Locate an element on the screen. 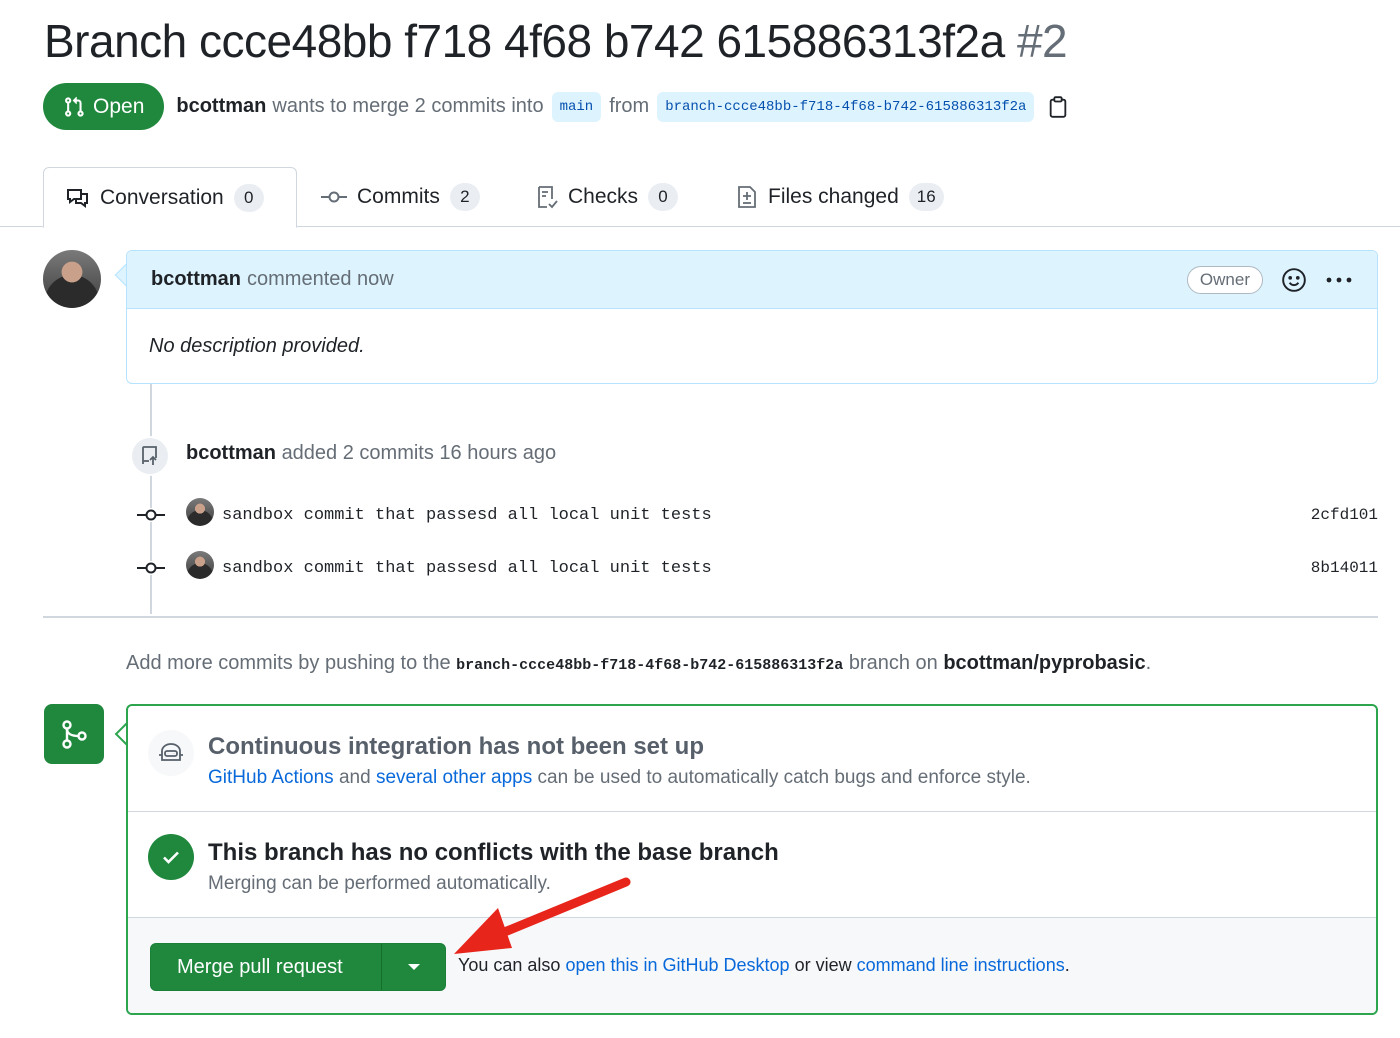 Image resolution: width=1400 pixels, height=1038 pixels. tab-label: Conversation is located at coordinates (162, 197).